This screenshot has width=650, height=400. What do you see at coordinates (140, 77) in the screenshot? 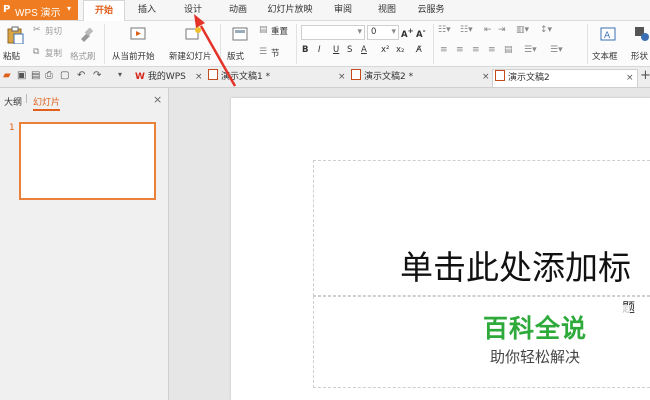
I see `wps-w-icon: W` at bounding box center [140, 77].